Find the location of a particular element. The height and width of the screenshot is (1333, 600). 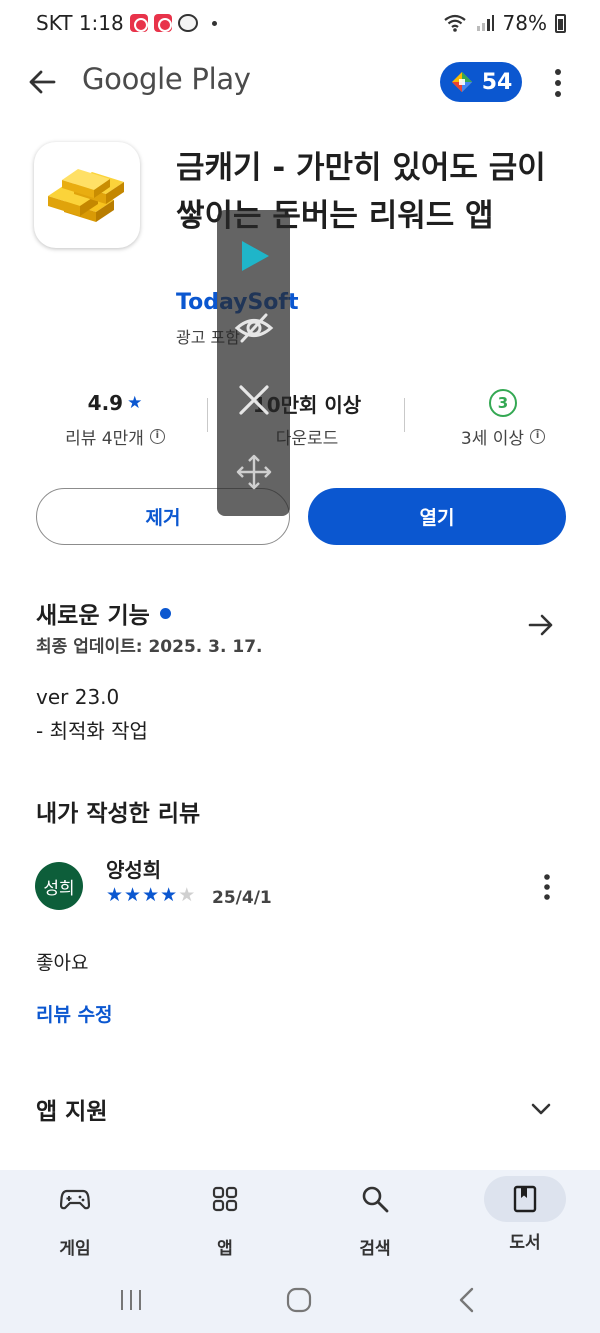

back-arrow-icon is located at coordinates (42, 82).